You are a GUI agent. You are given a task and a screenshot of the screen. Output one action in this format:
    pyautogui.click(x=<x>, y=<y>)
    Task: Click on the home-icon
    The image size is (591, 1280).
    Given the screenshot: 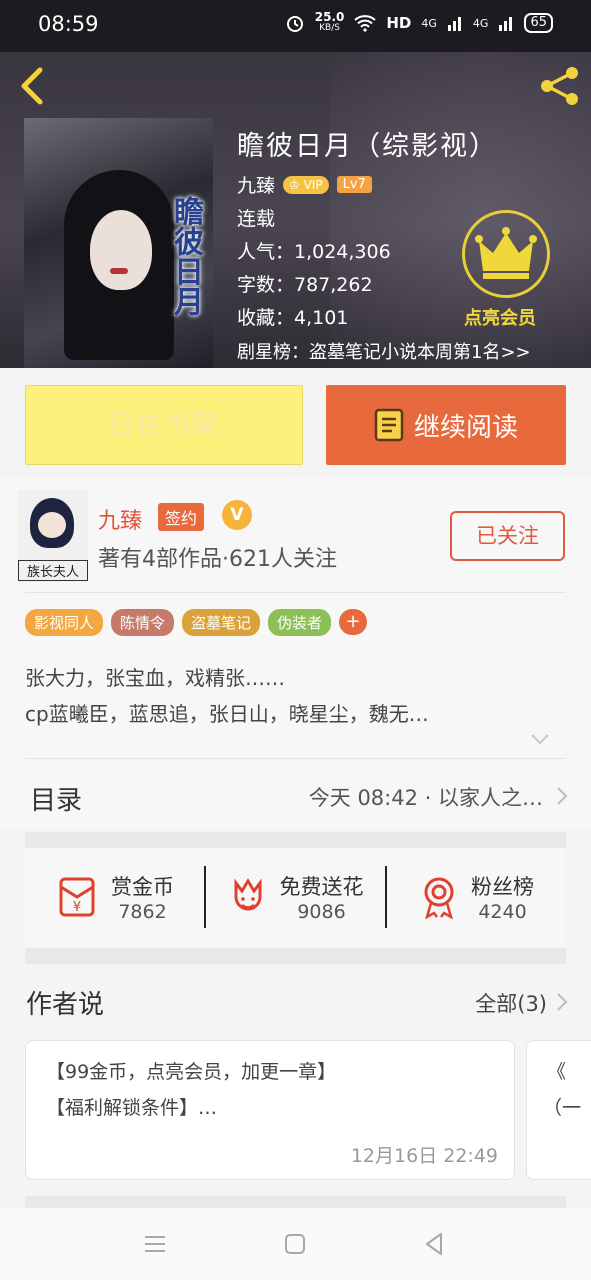 What is the action you would take?
    pyautogui.click(x=295, y=1244)
    